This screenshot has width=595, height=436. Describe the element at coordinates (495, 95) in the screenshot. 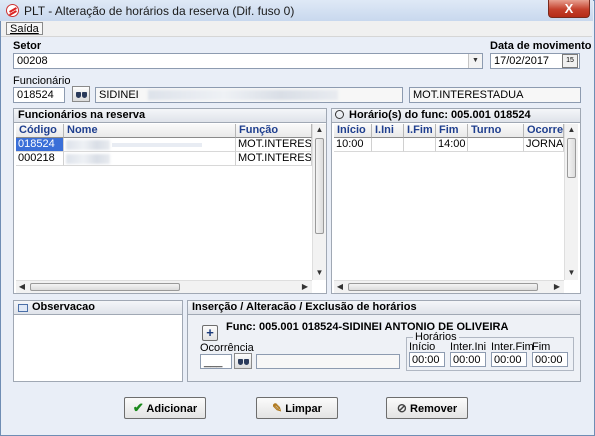

I see `funcionario-role-field: MOT.INTERESTADUA` at that location.